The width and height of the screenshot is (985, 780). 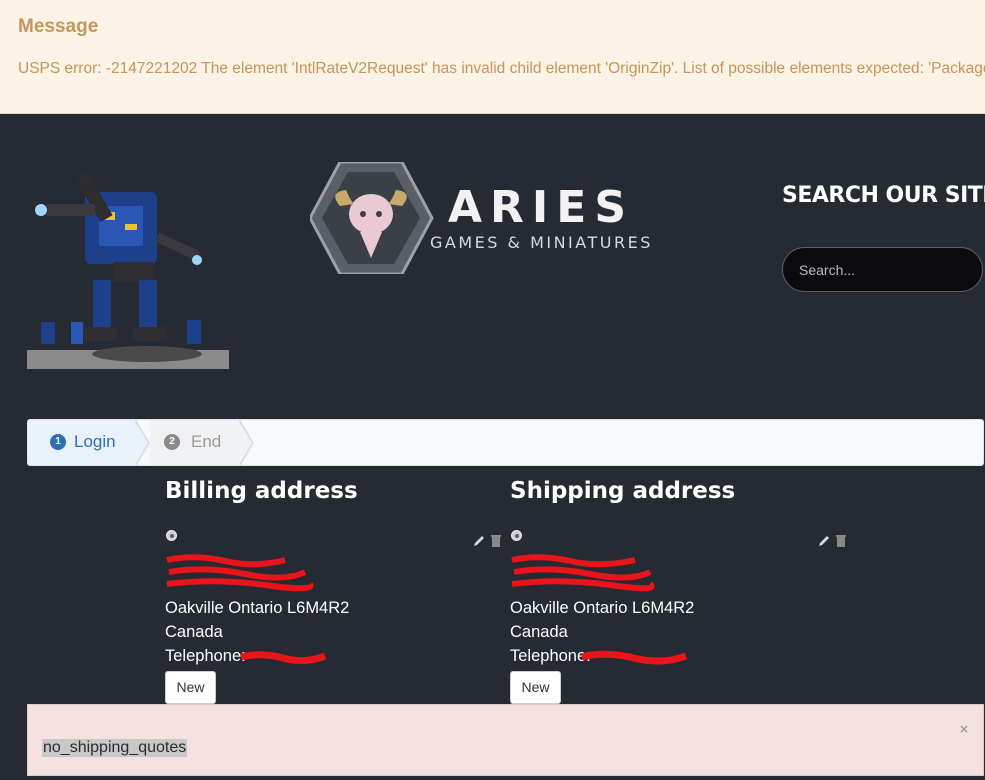 What do you see at coordinates (115, 748) in the screenshot?
I see `notice-text: no_shipping_quotes` at bounding box center [115, 748].